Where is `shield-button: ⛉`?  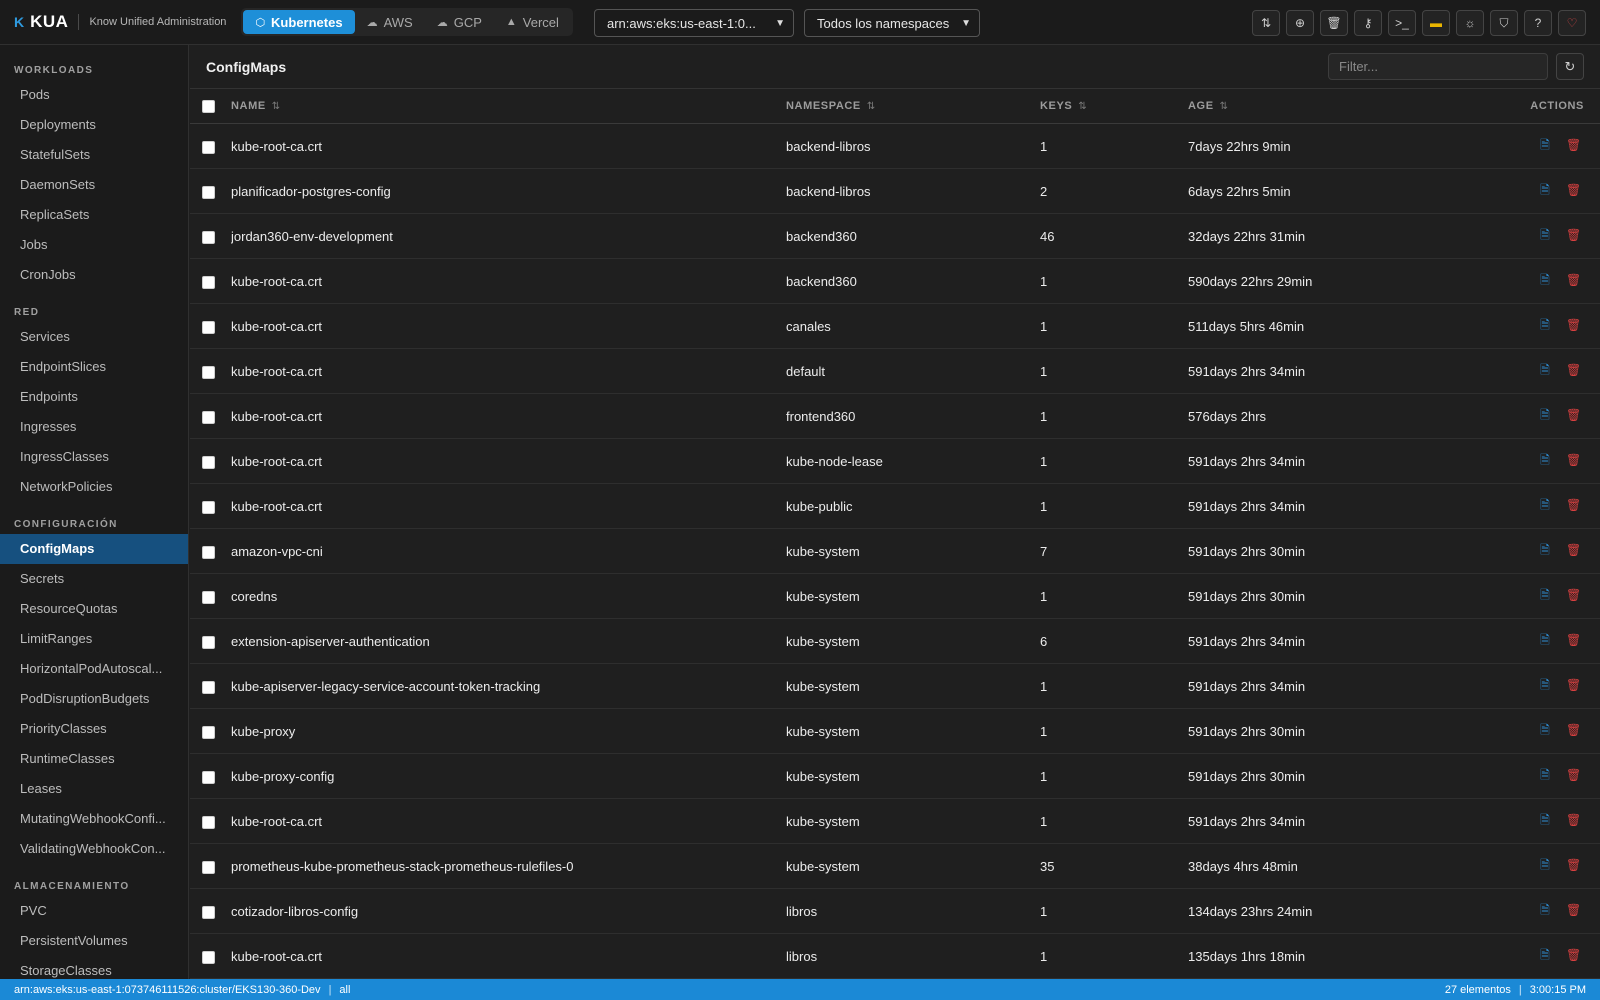 shield-button: ⛉ is located at coordinates (1504, 23).